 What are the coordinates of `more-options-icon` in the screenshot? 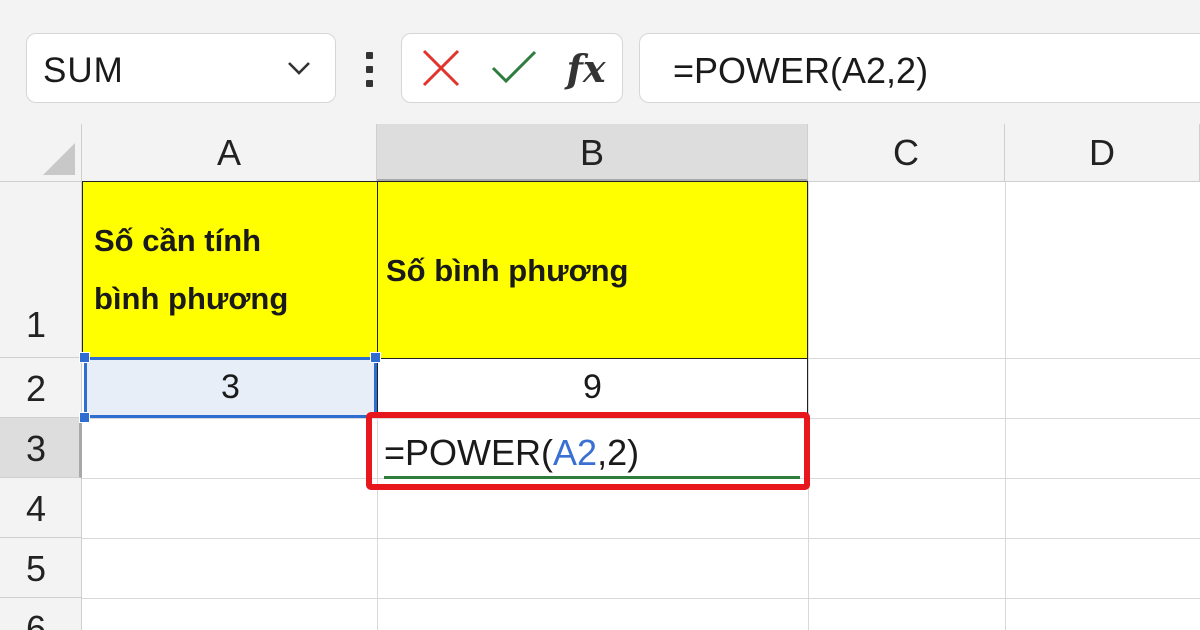 It's located at (369, 71).